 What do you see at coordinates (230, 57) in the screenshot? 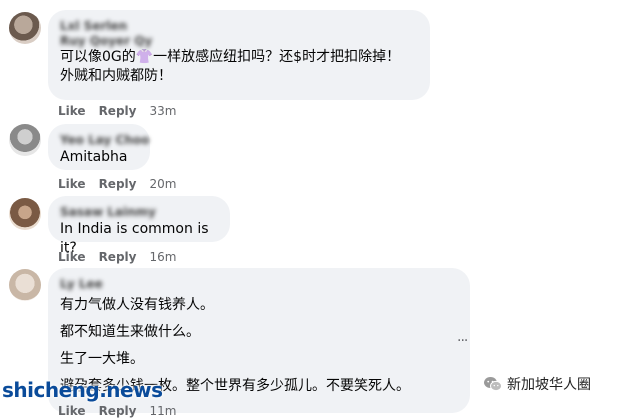
I see `comment-line: 可以像0G的👚一样放感应纽扣吗？还$时才把扣除掉！` at bounding box center [230, 57].